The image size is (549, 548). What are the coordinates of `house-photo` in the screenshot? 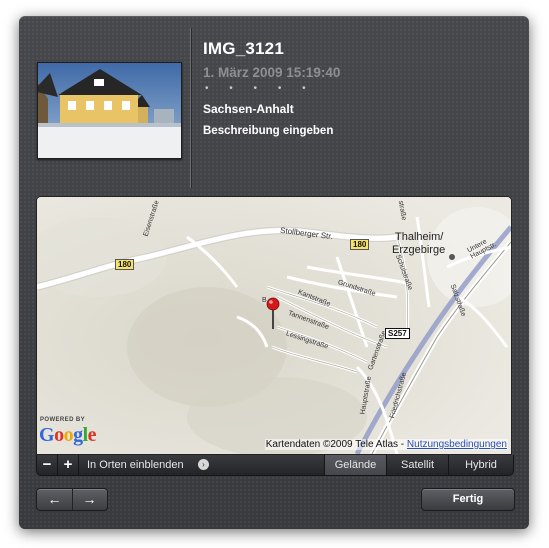 It's located at (109, 110).